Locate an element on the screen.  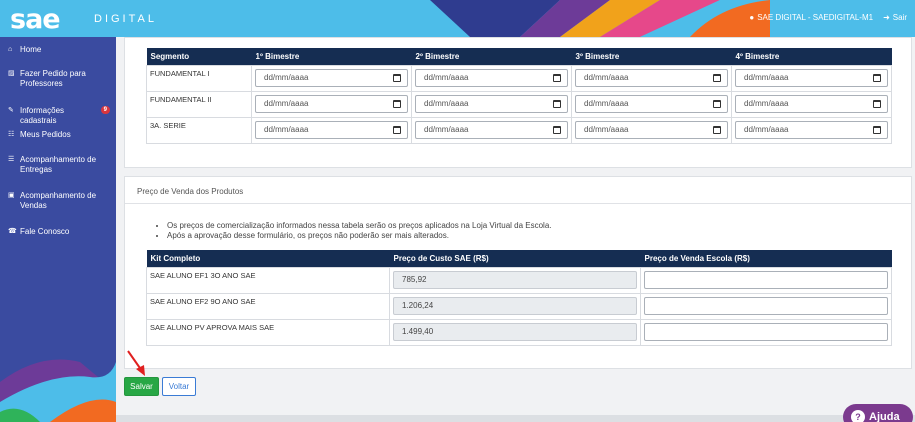
footer-strip is located at coordinates (515, 418).